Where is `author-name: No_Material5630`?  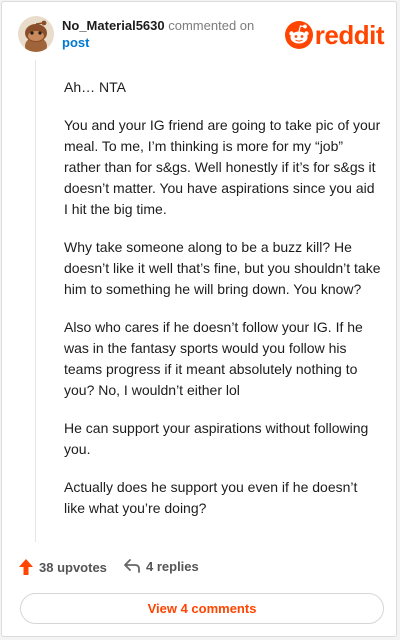
author-name: No_Material5630 is located at coordinates (113, 25).